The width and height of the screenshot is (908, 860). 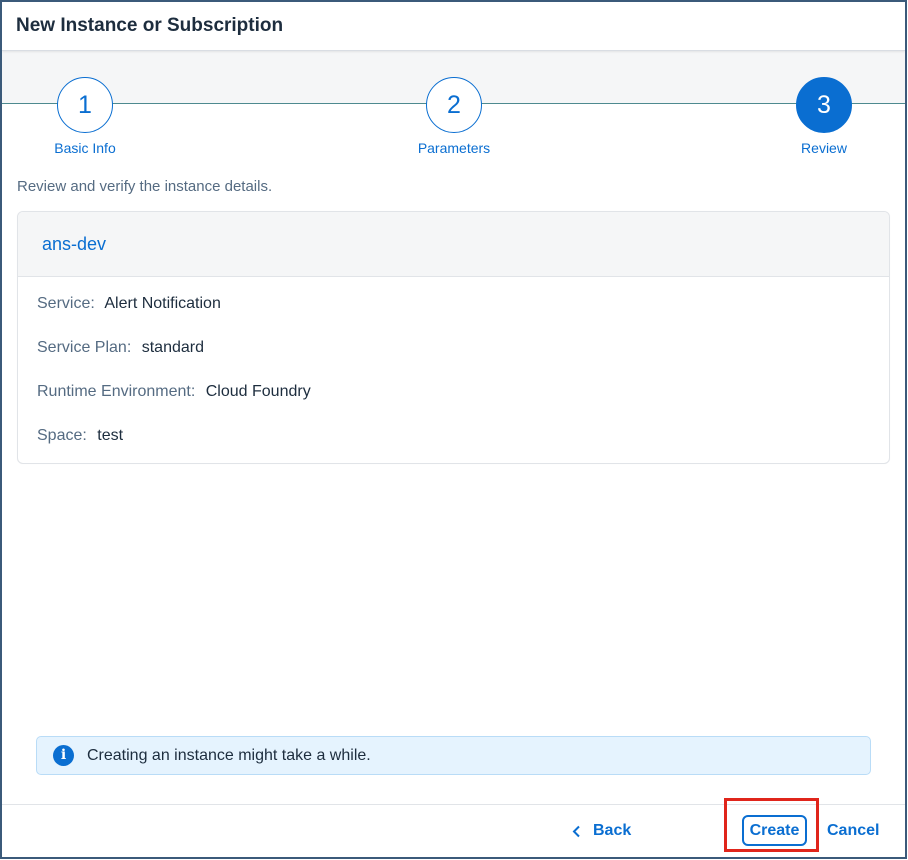 I want to click on detail-row-runtime-environment: Runtime Environment: Cloud Foundry, so click(x=463, y=405).